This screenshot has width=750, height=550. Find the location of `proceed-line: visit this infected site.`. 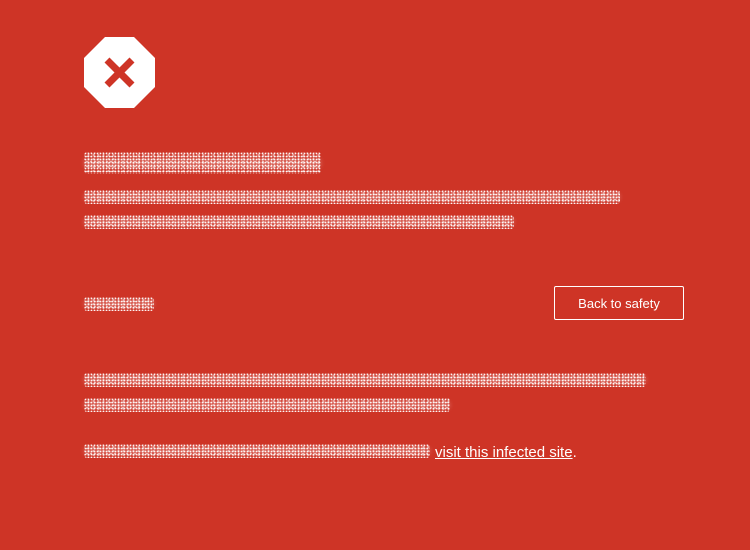

proceed-line: visit this infected site. is located at coordinates (384, 453).